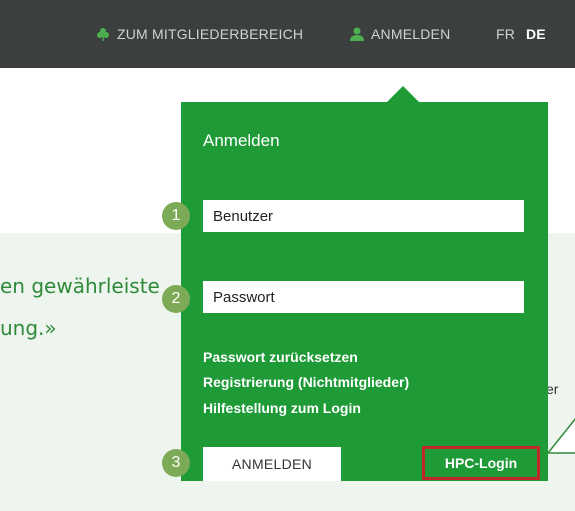  I want to click on step-marker-3: 3, so click(176, 463).